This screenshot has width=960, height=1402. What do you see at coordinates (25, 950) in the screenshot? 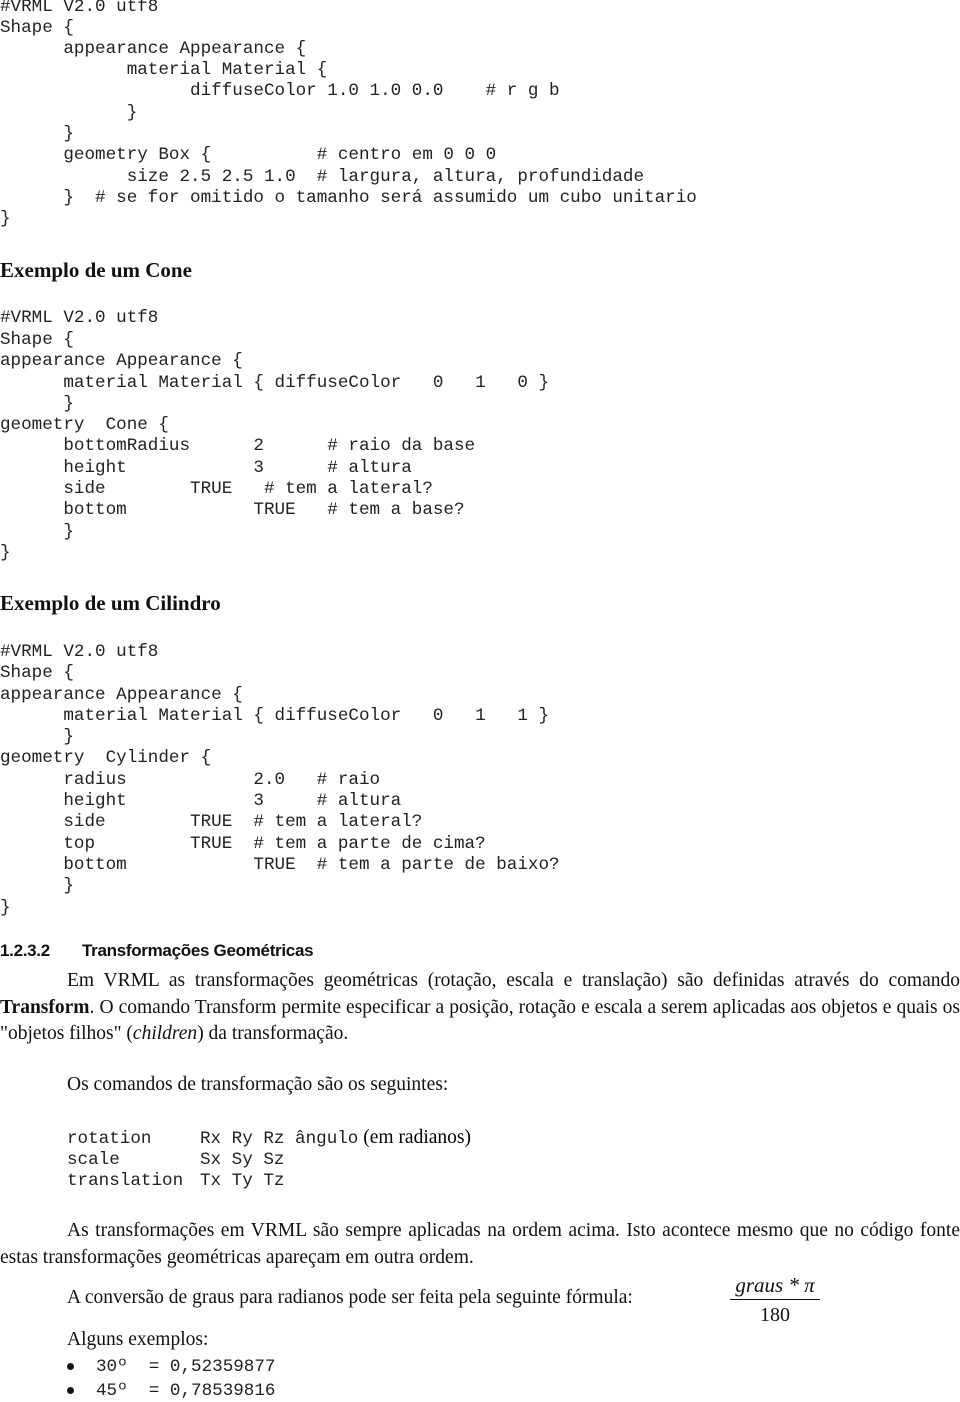
I see `section-number: 1.2.3.2` at bounding box center [25, 950].